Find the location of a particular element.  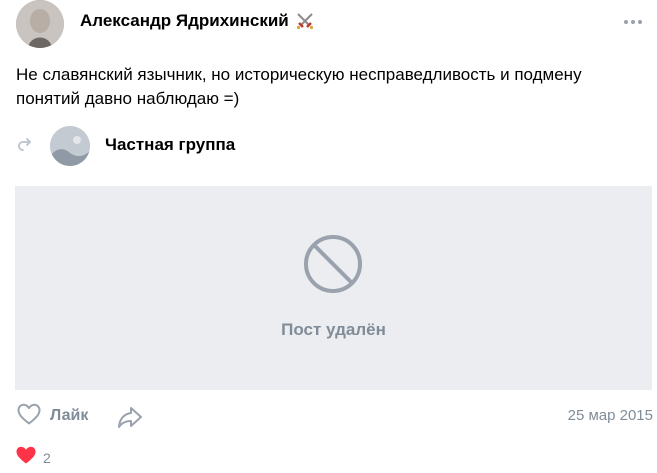

share-button is located at coordinates (130, 417).